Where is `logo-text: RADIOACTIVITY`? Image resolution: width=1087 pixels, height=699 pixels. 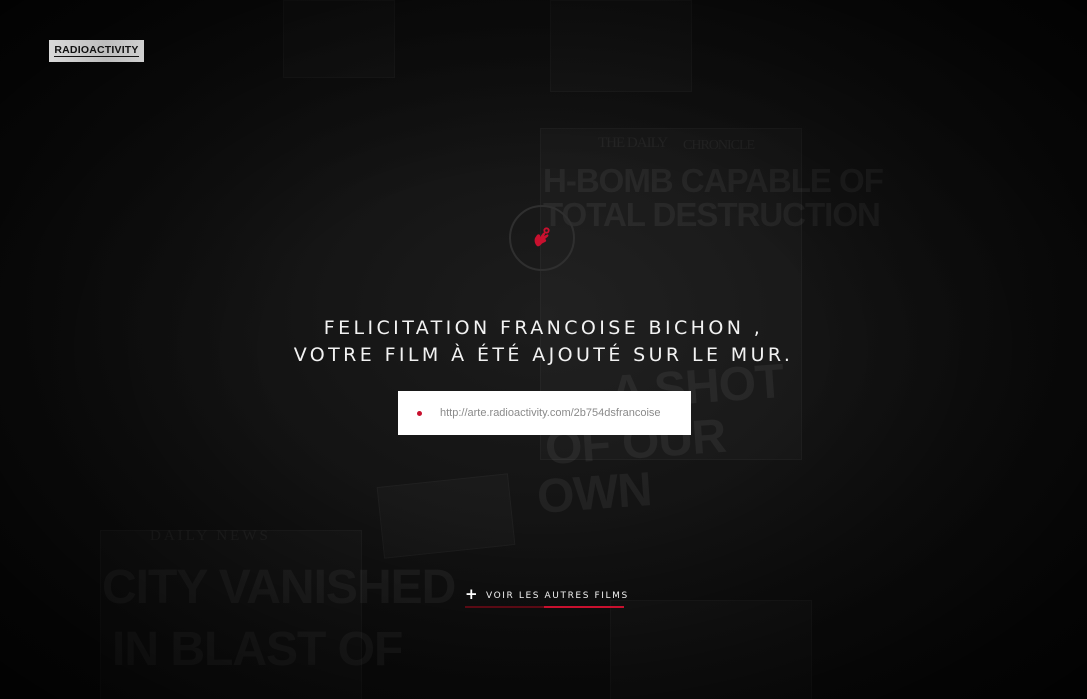 logo-text: RADIOACTIVITY is located at coordinates (96, 50).